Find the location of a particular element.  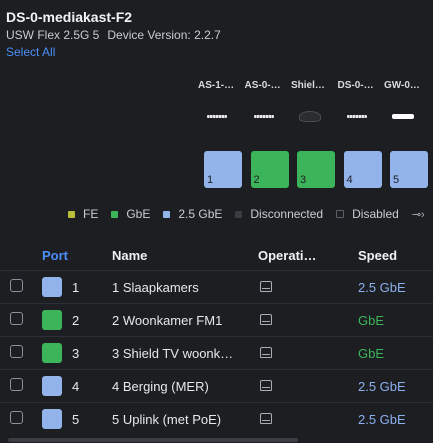

port-box: 4 is located at coordinates (362, 169).